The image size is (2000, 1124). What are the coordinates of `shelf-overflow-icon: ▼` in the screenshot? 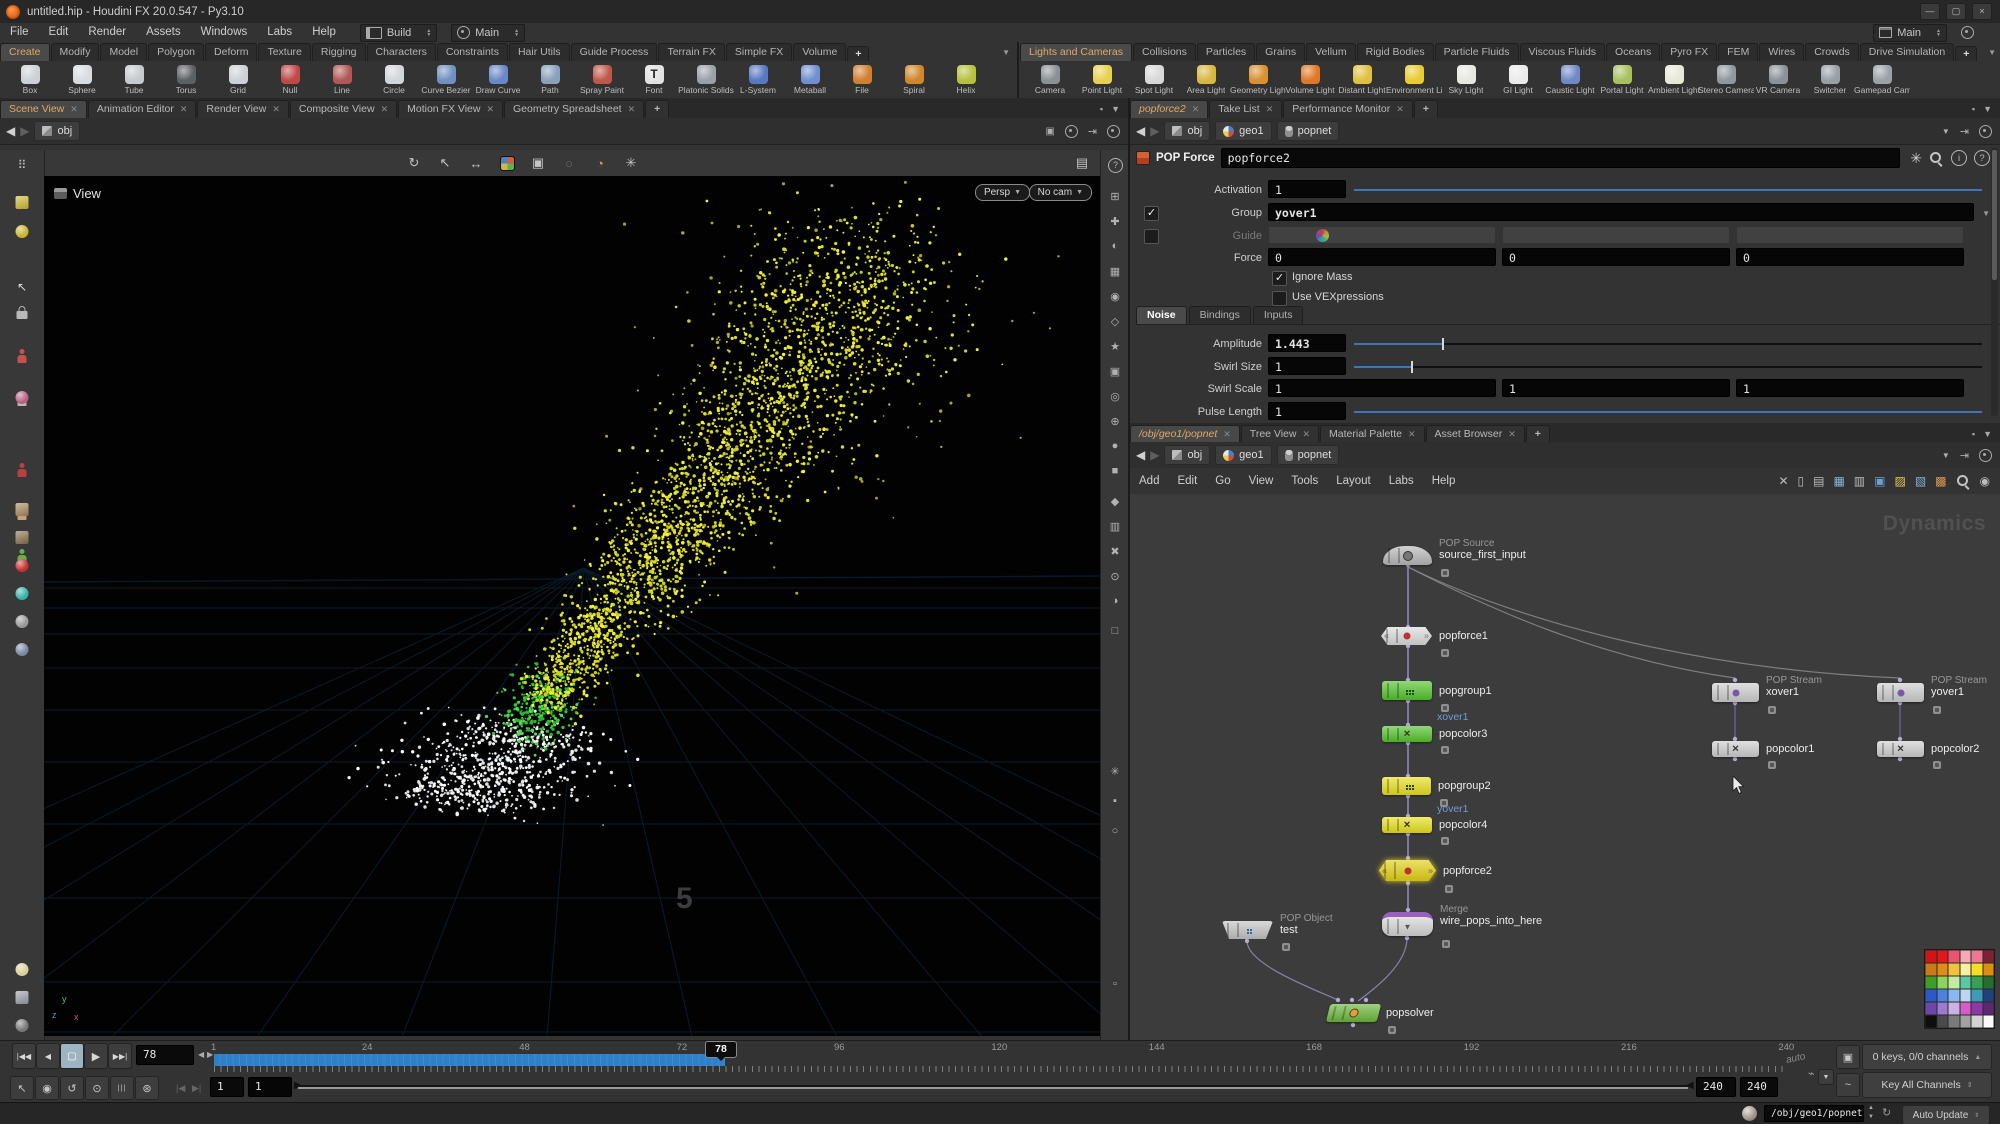 It's located at (1006, 52).